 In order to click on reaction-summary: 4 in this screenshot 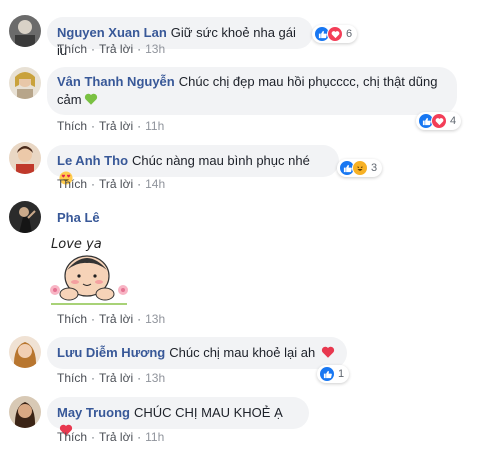, I will do `click(439, 121)`.